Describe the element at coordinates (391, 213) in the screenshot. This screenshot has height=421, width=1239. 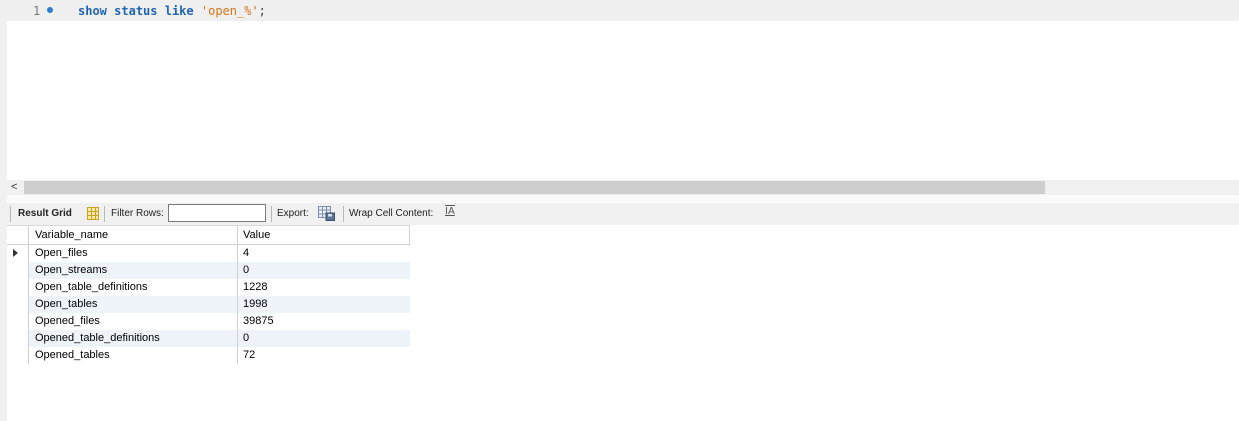
I see `wrap-cell-content-label: Wrap Cell Content:` at that location.